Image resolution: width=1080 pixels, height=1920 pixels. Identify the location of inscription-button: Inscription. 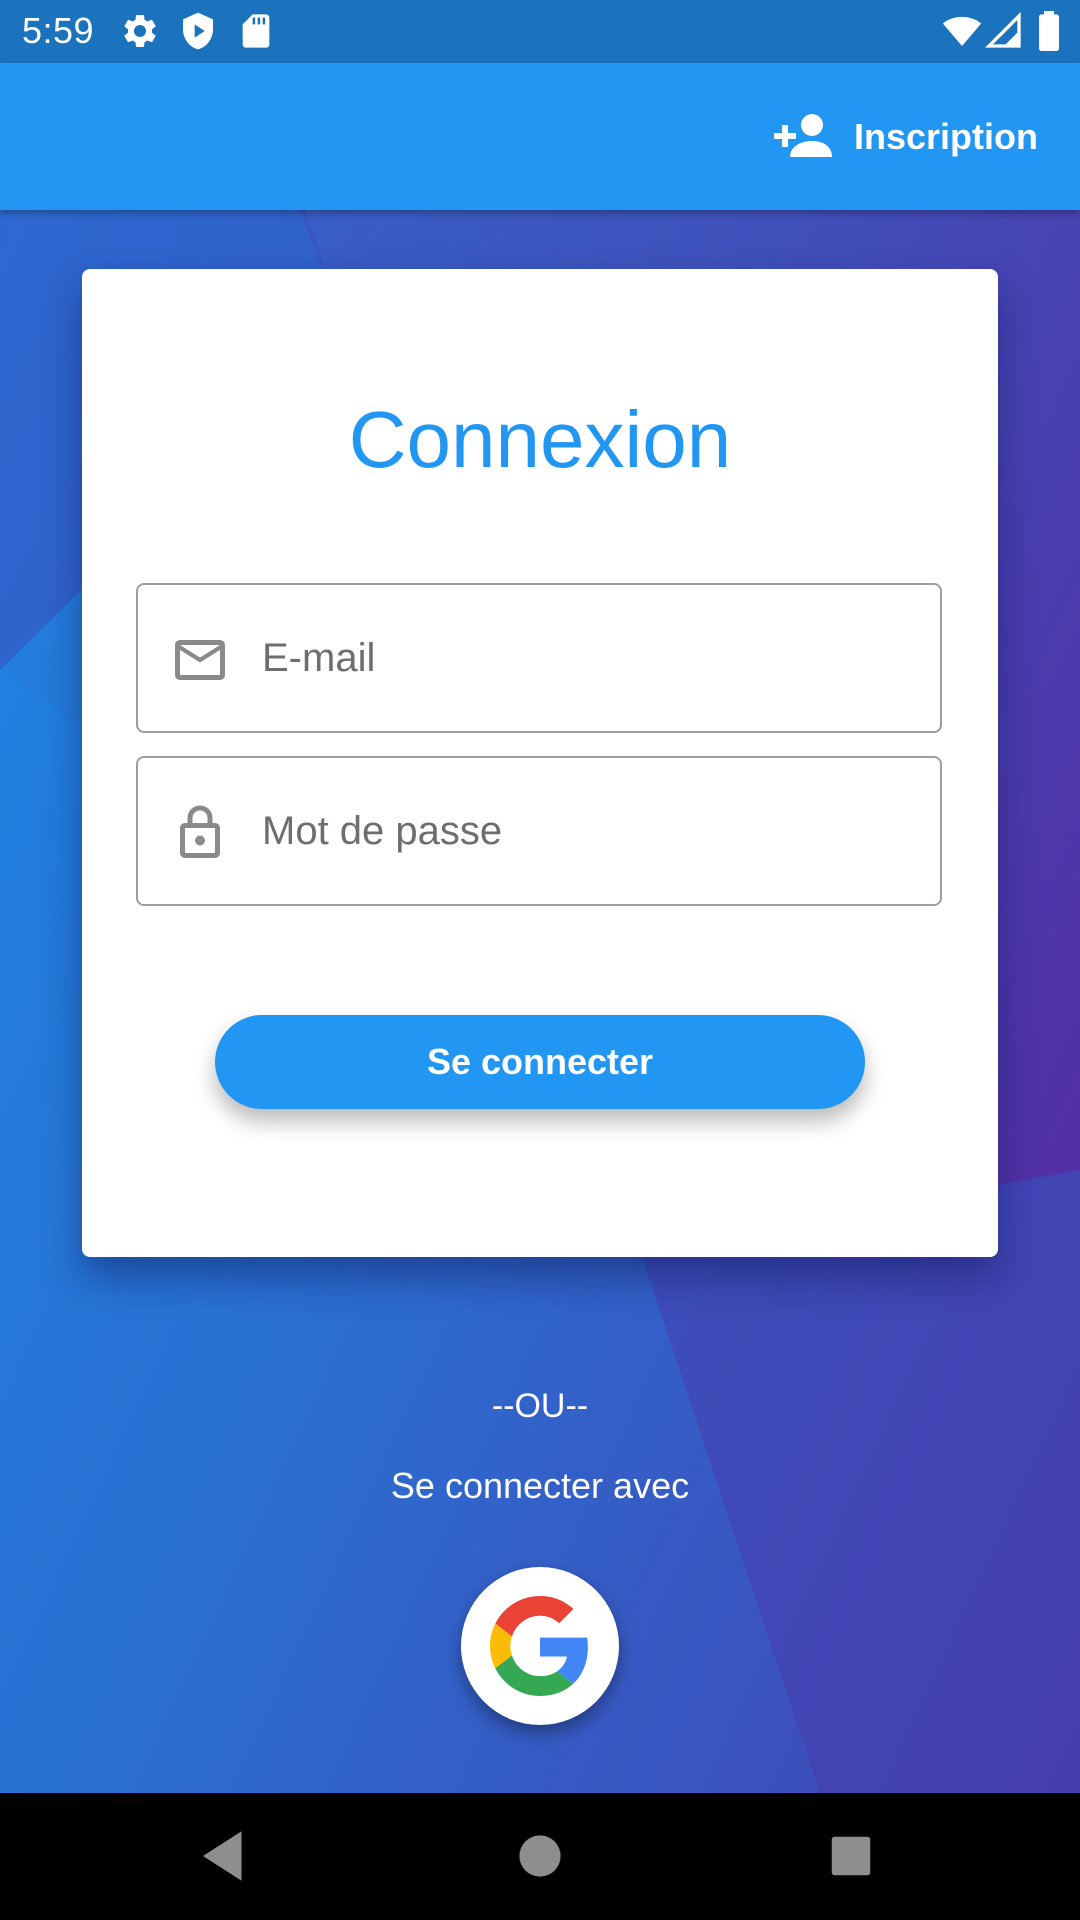
(905, 137).